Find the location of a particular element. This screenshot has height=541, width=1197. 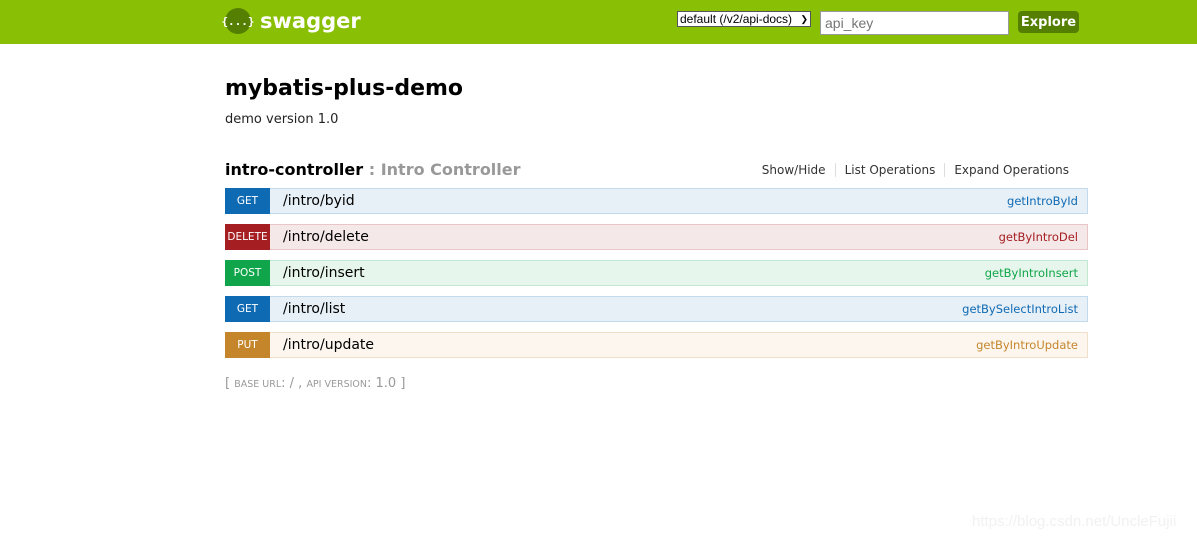

operation-row: GET /intro/list getBySelectIntroList is located at coordinates (656, 309).